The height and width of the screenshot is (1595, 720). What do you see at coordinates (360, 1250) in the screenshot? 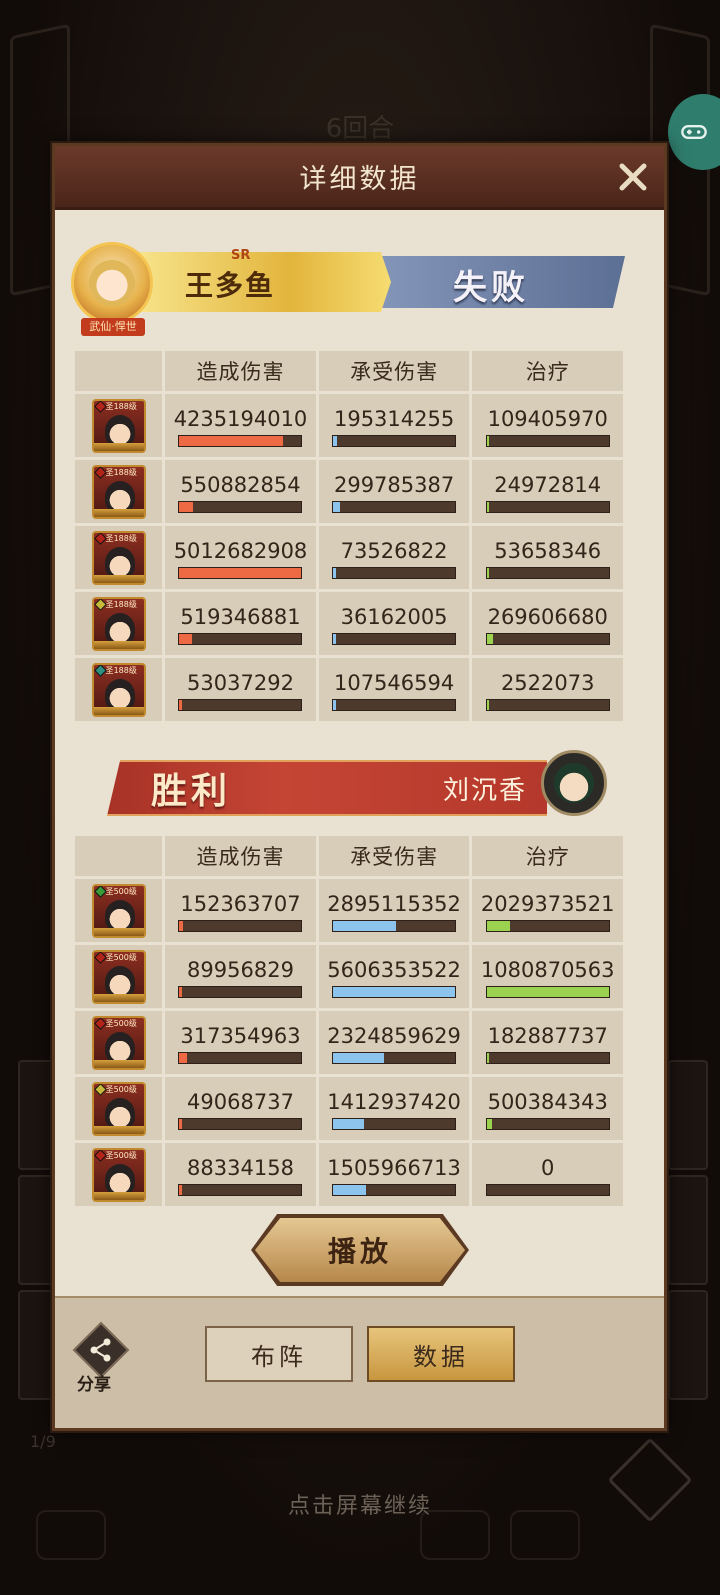
I see `play-button: 播放` at bounding box center [360, 1250].